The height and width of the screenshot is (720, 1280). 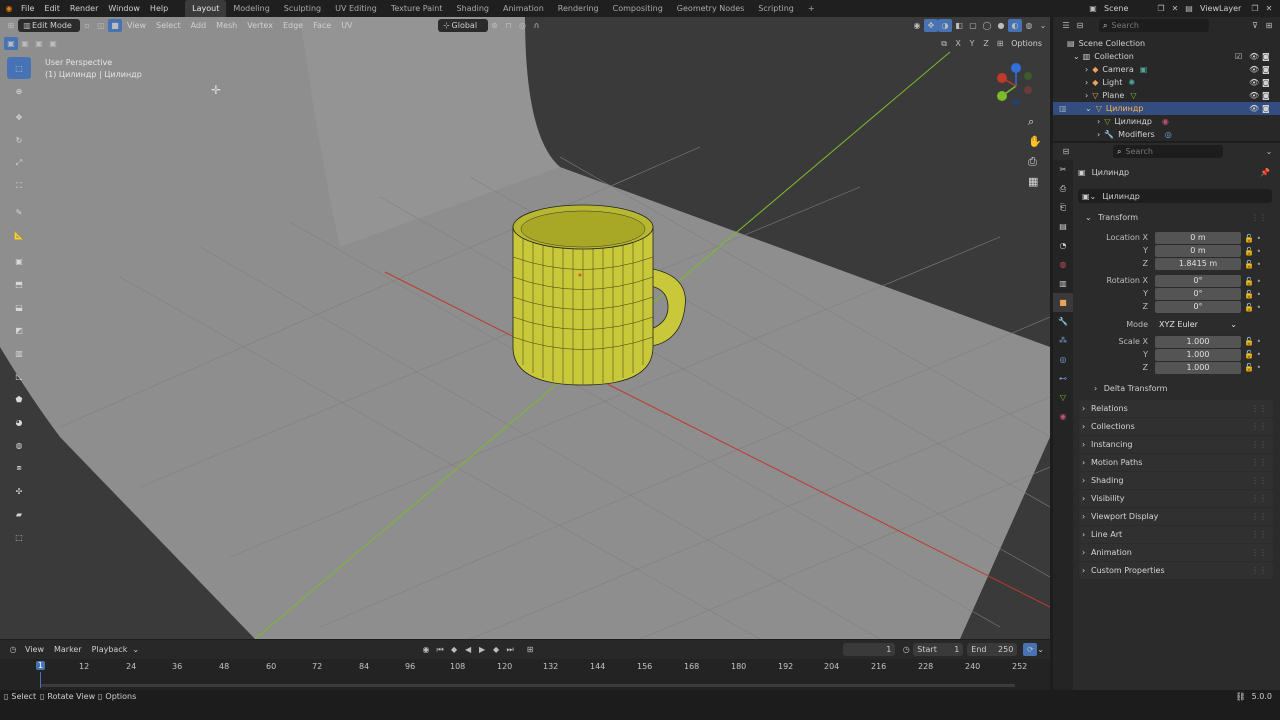 I want to click on output-tab-icon: ⎗, so click(x=1063, y=207).